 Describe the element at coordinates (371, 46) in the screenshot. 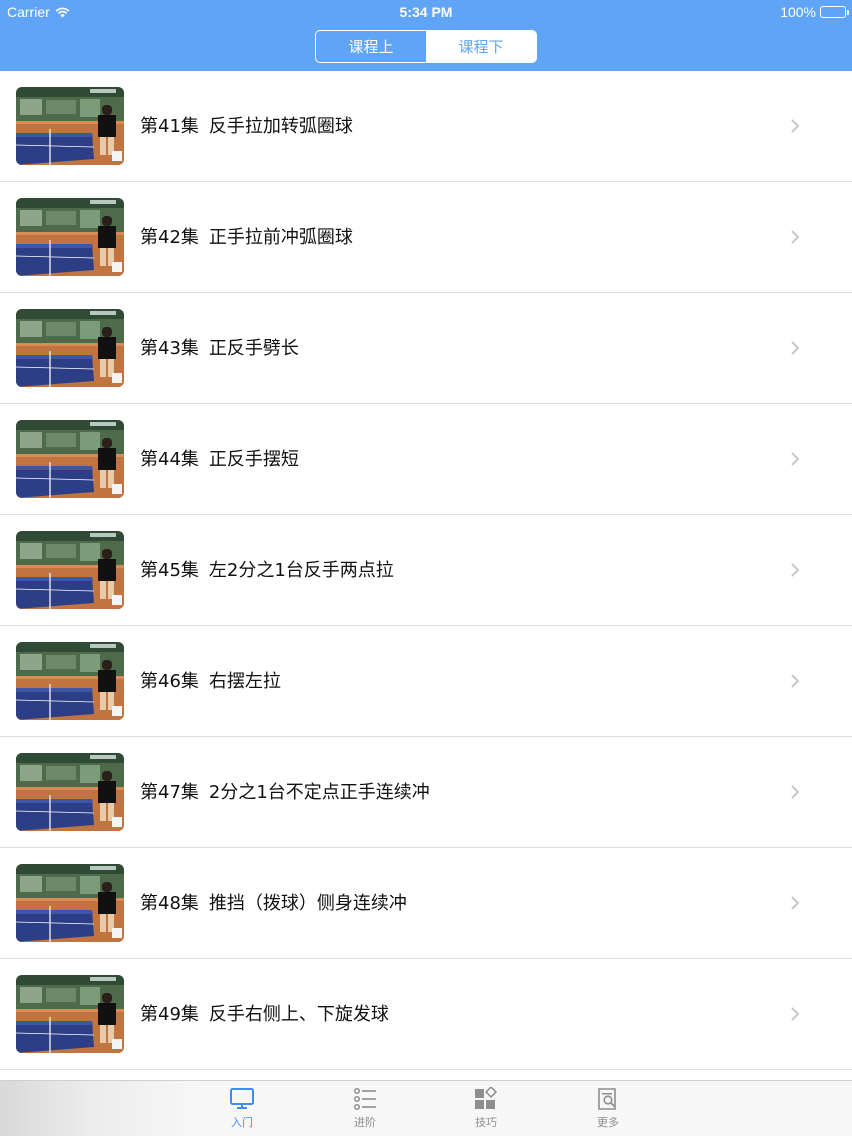

I see `segment-course-part-1: 课程上` at that location.